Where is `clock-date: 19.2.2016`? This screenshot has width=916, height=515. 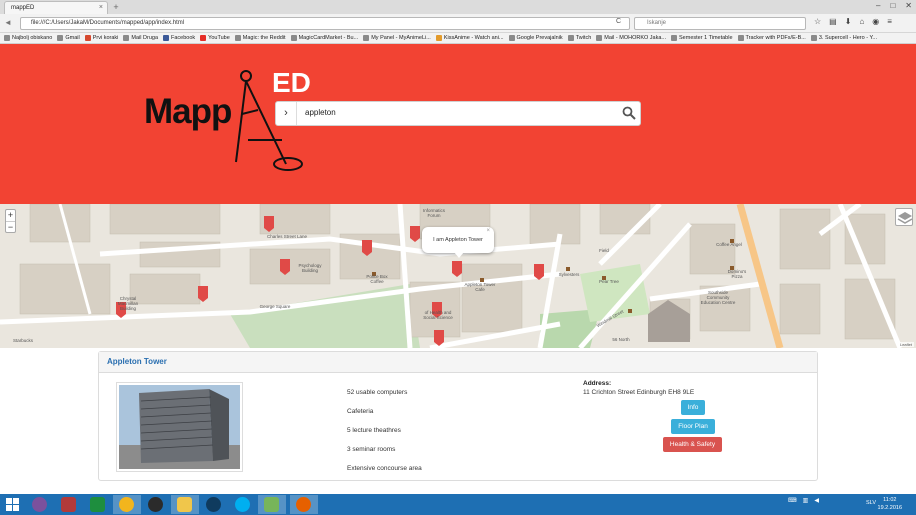
clock-date: 19.2.2016 is located at coordinates (889, 508).